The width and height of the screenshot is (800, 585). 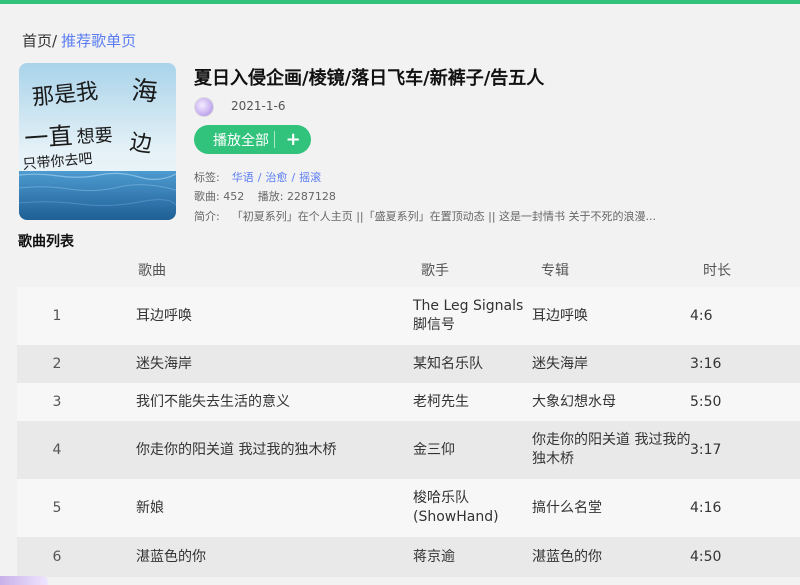 What do you see at coordinates (706, 363) in the screenshot?
I see `song-duration: 3:16` at bounding box center [706, 363].